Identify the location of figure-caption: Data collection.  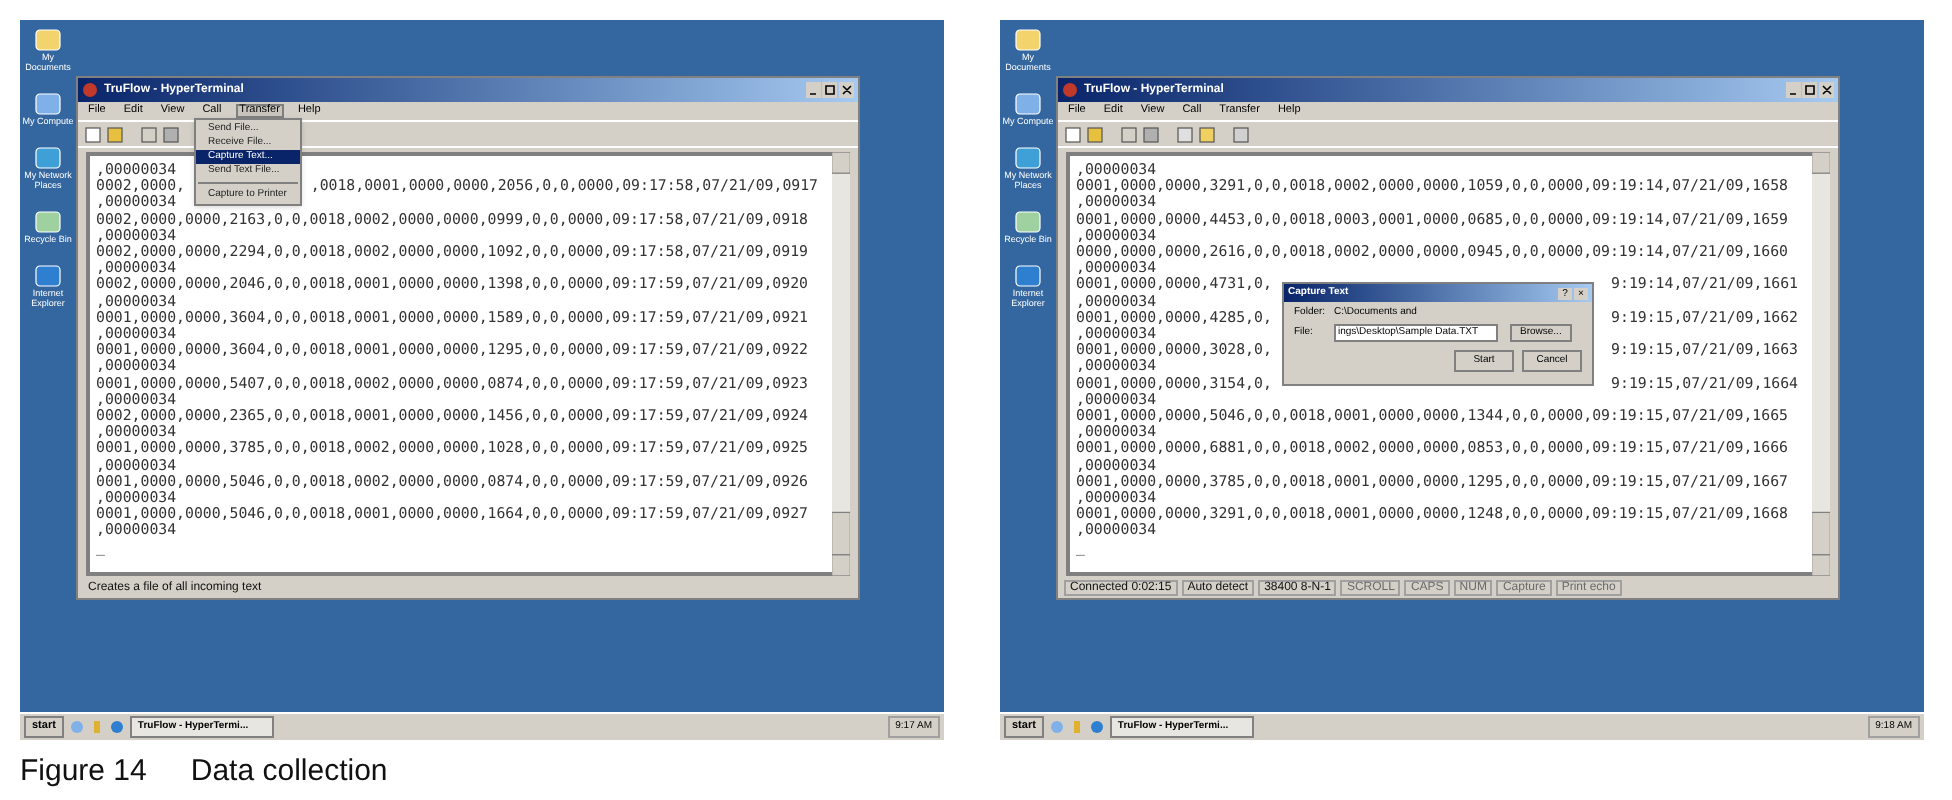
(289, 772).